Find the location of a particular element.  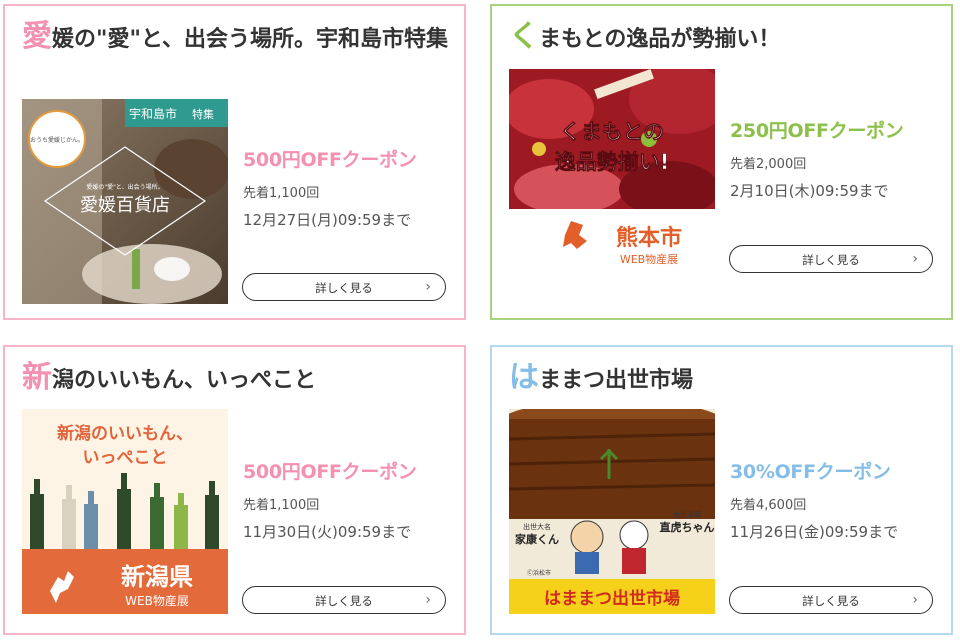

image-tag-feature: 特集 is located at coordinates (203, 114).